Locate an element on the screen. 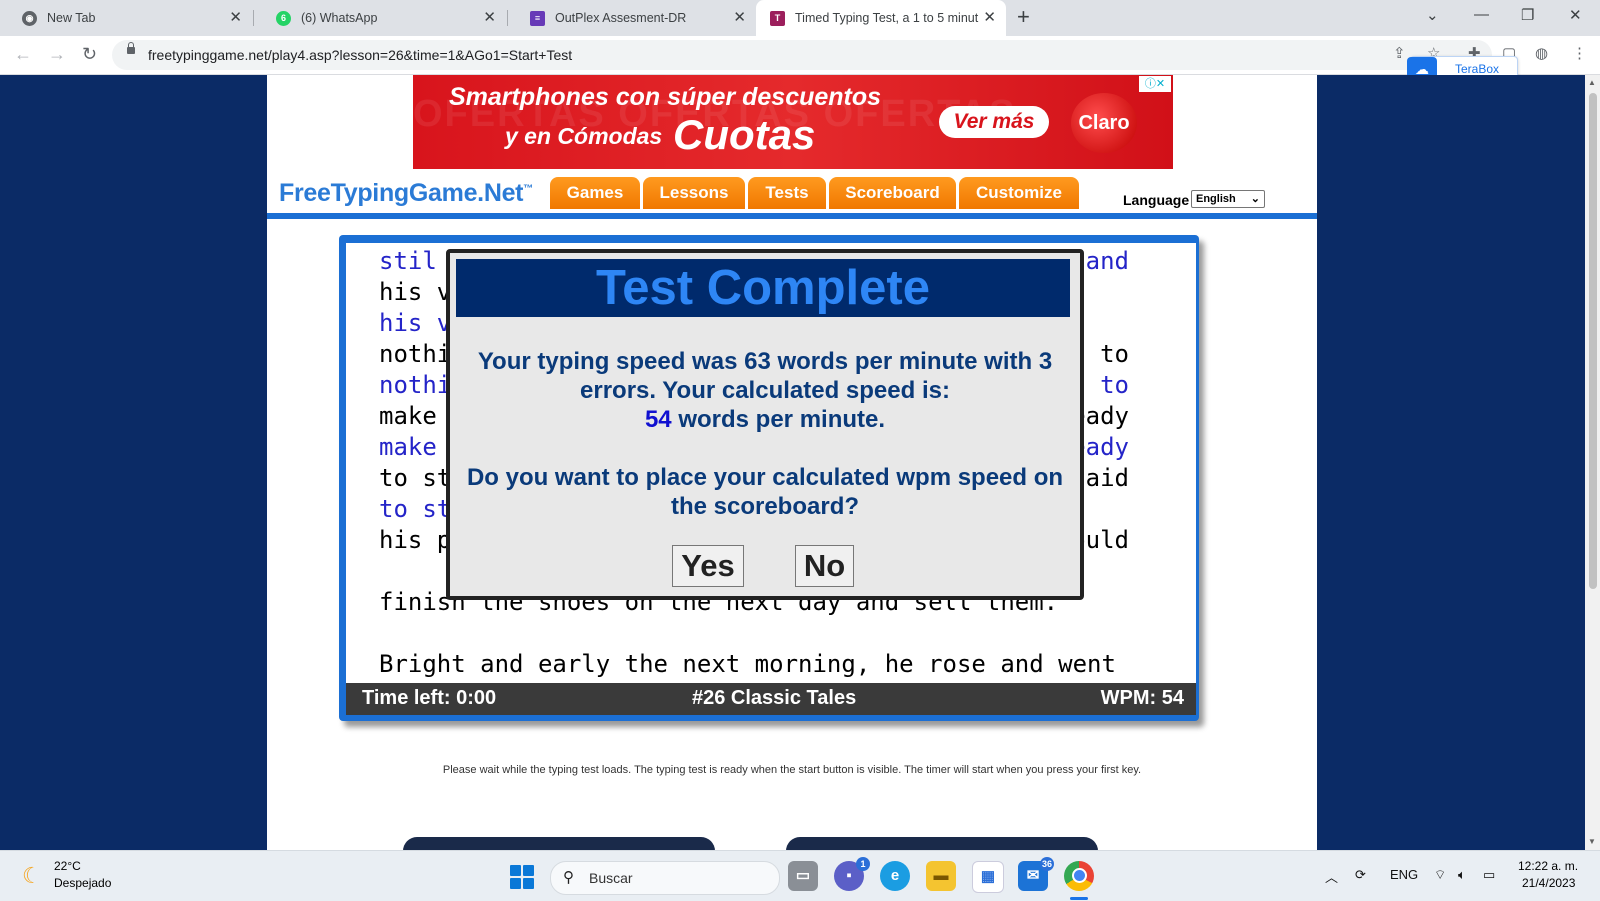 The height and width of the screenshot is (901, 1600). new-tab-button: + is located at coordinates (1023, 17).